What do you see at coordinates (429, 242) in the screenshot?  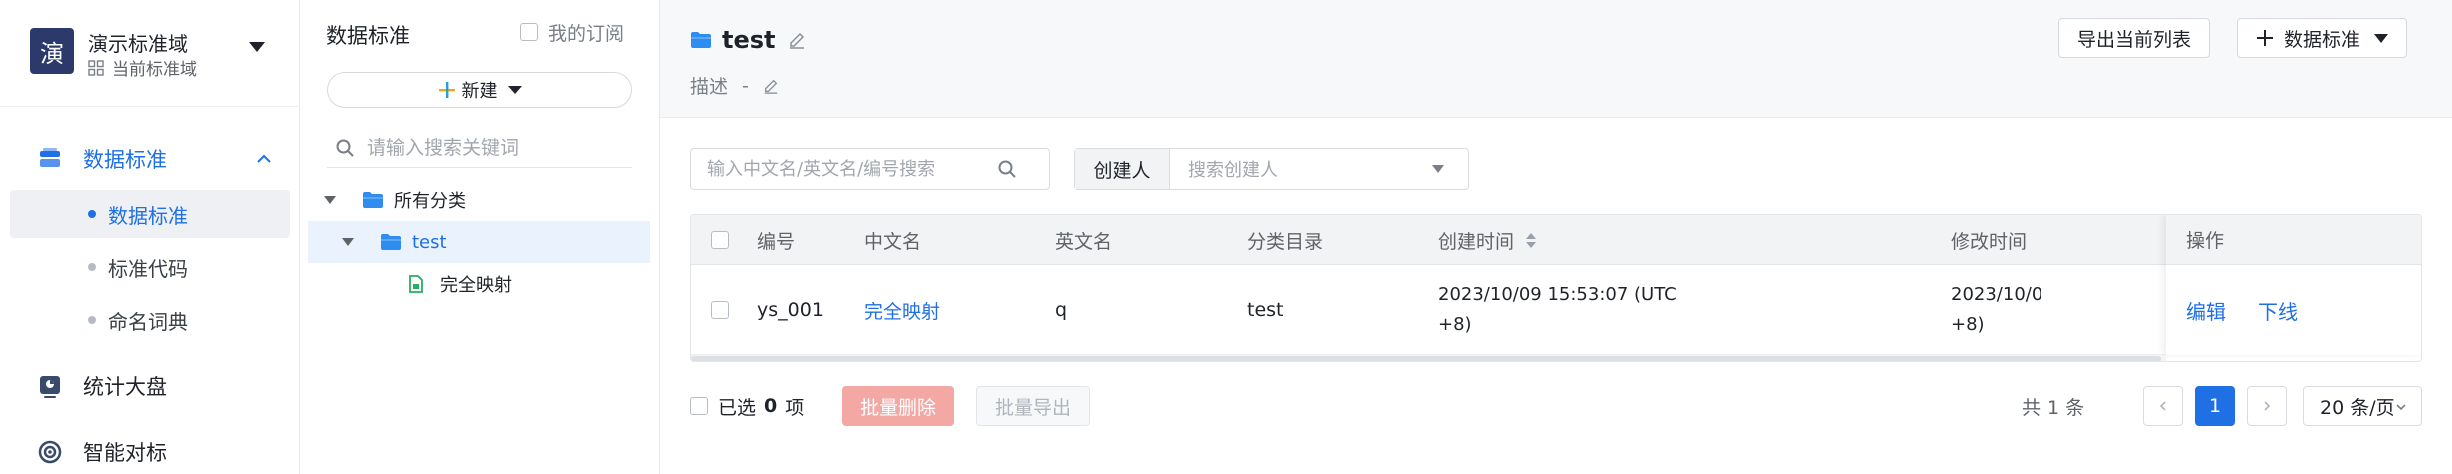 I see `tree-node-label: test` at bounding box center [429, 242].